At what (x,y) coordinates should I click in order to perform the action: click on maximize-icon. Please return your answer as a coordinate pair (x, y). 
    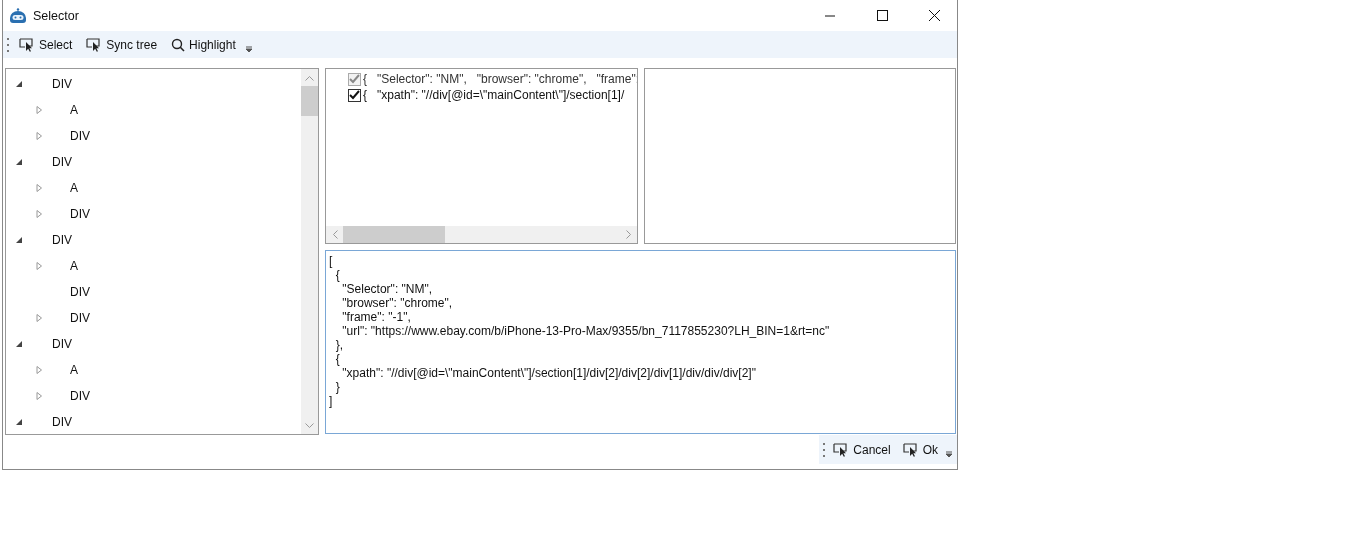
    Looking at the image, I should click on (882, 15).